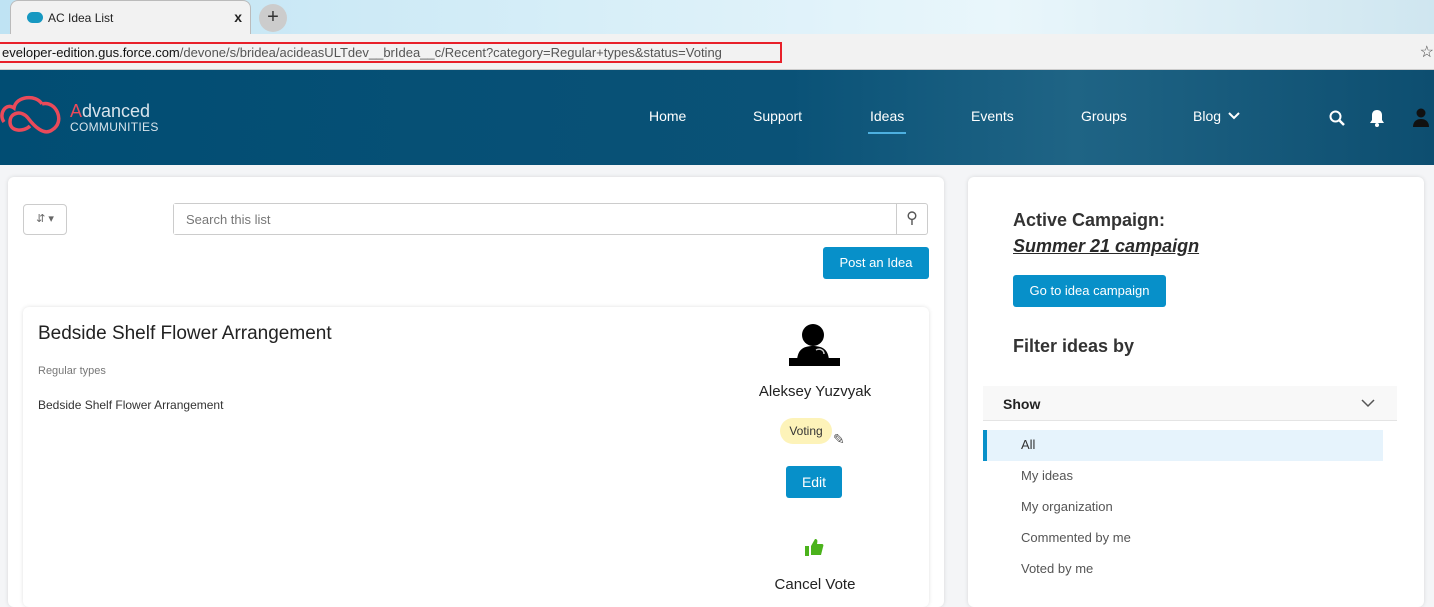 The width and height of the screenshot is (1434, 607). Describe the element at coordinates (815, 391) in the screenshot. I see `author-name: Aleksey Yuzvyak` at that location.